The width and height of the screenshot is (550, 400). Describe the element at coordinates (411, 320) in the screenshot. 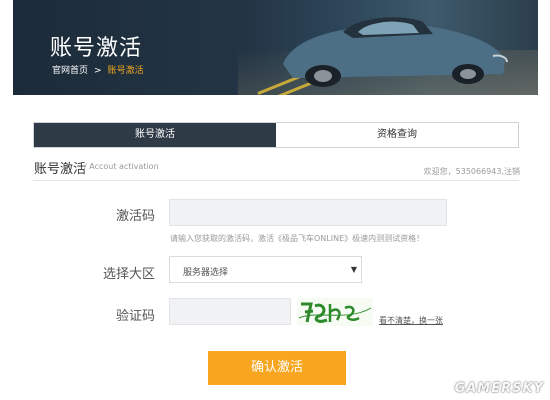

I see `captcha-refresh-link: 看不清楚，换一张` at that location.